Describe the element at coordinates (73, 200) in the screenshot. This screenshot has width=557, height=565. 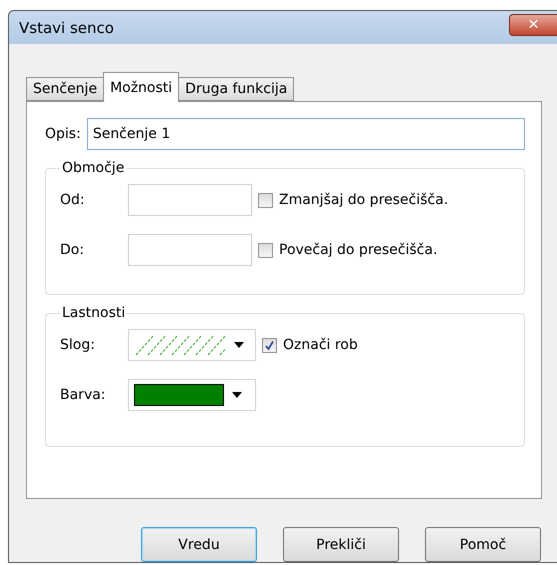
I see `field-label: Od:` at that location.